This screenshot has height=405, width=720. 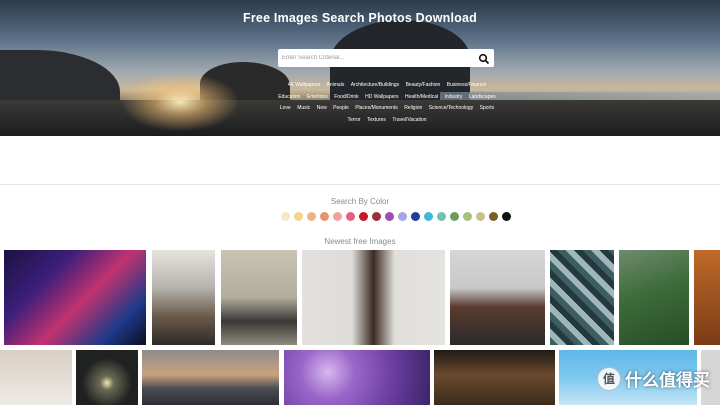 I want to click on tag-link: Landscapes, so click(x=482, y=97).